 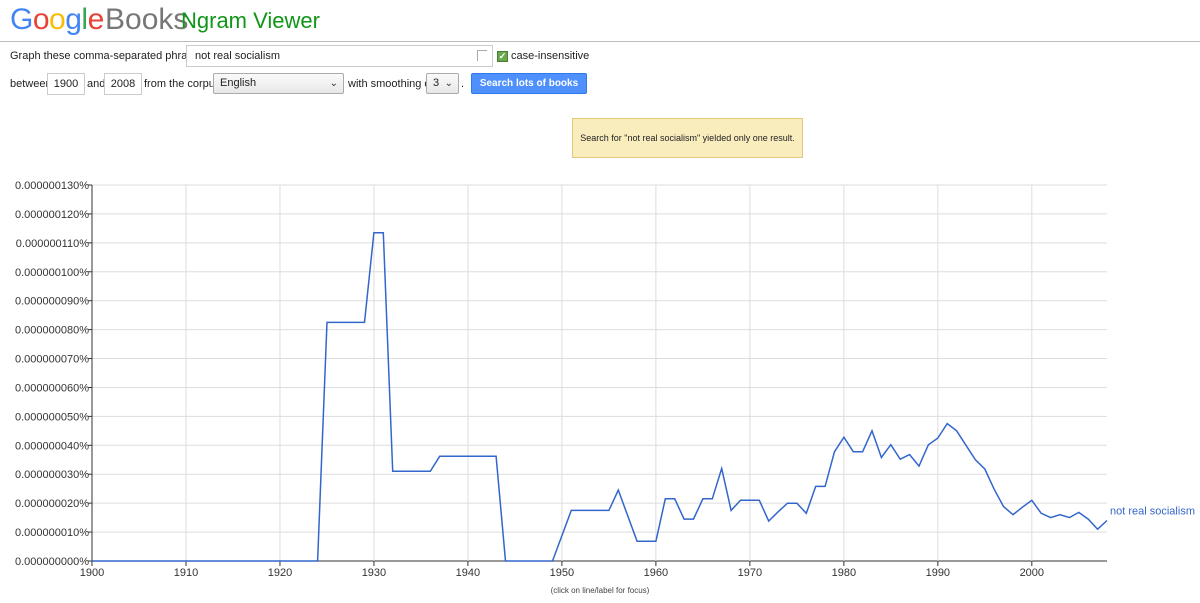 I want to click on case-insensitive-checkbox: ✓, so click(x=502, y=56).